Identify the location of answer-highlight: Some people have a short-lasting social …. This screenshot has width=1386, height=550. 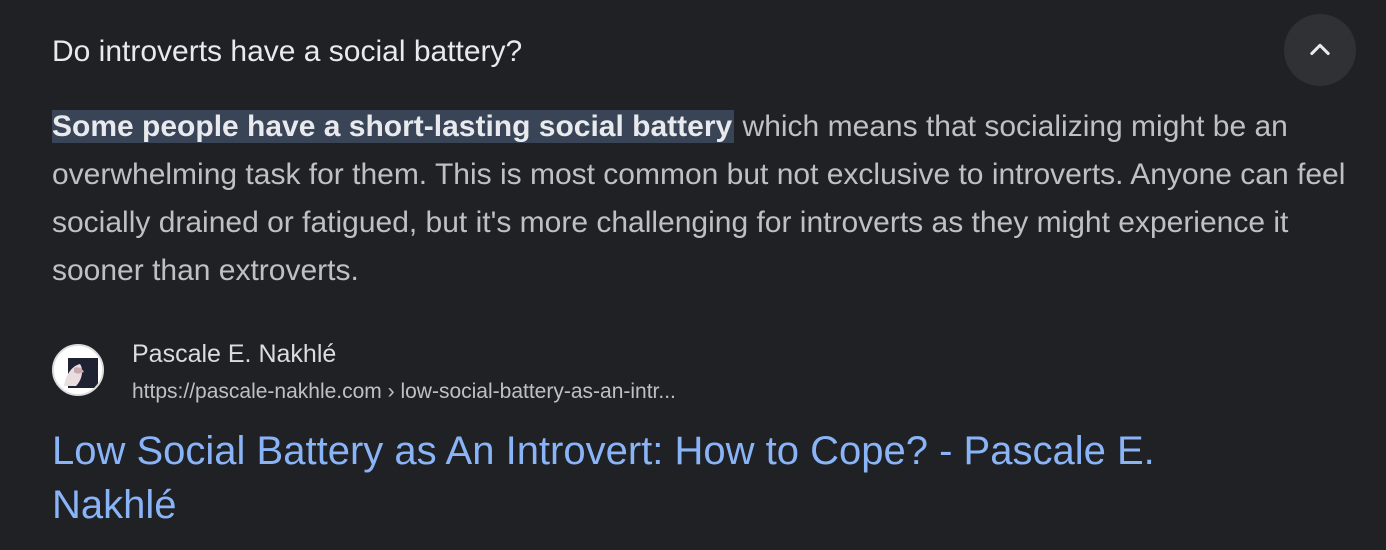
(393, 126).